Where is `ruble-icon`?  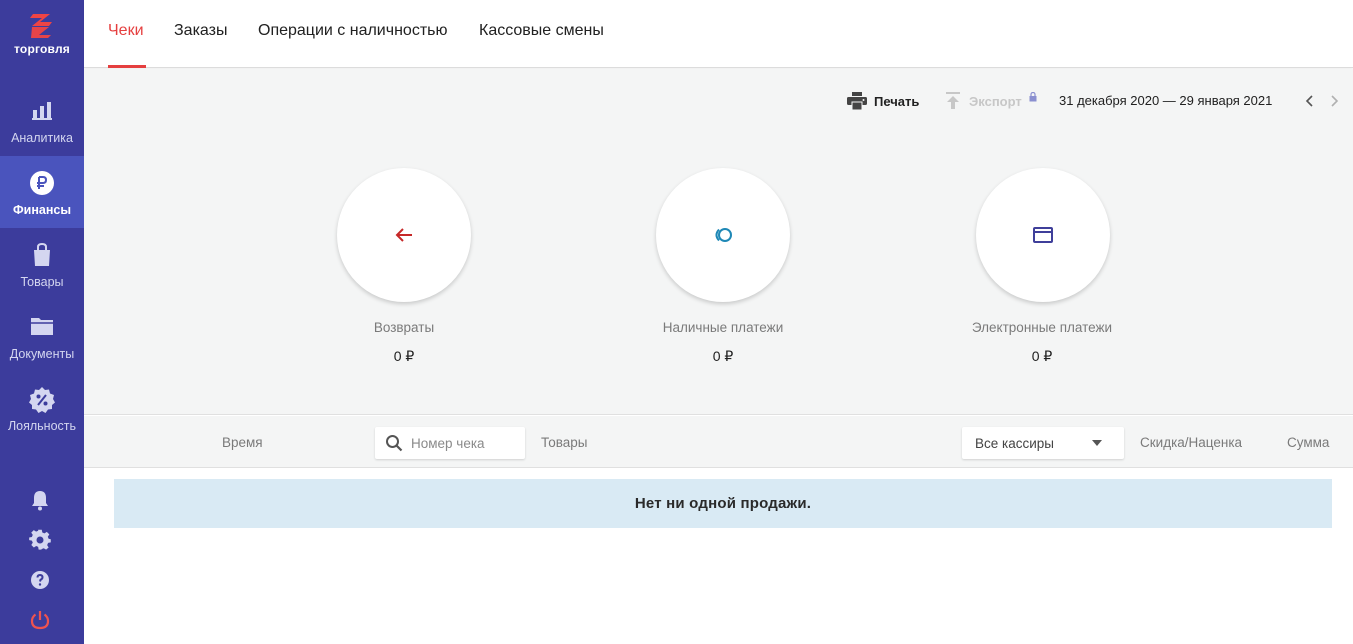
ruble-icon is located at coordinates (42, 183).